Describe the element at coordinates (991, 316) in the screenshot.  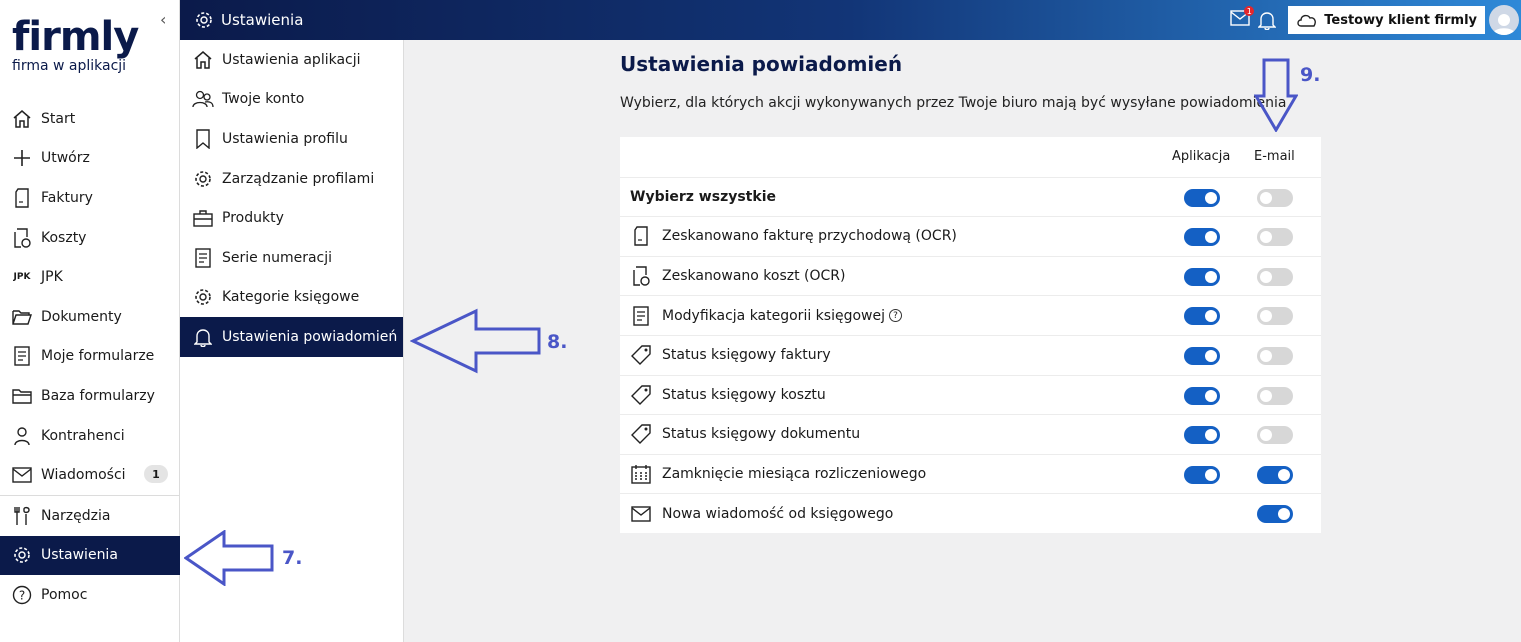
I see `row-label: Modyfikacja kategorii księgowej?` at that location.